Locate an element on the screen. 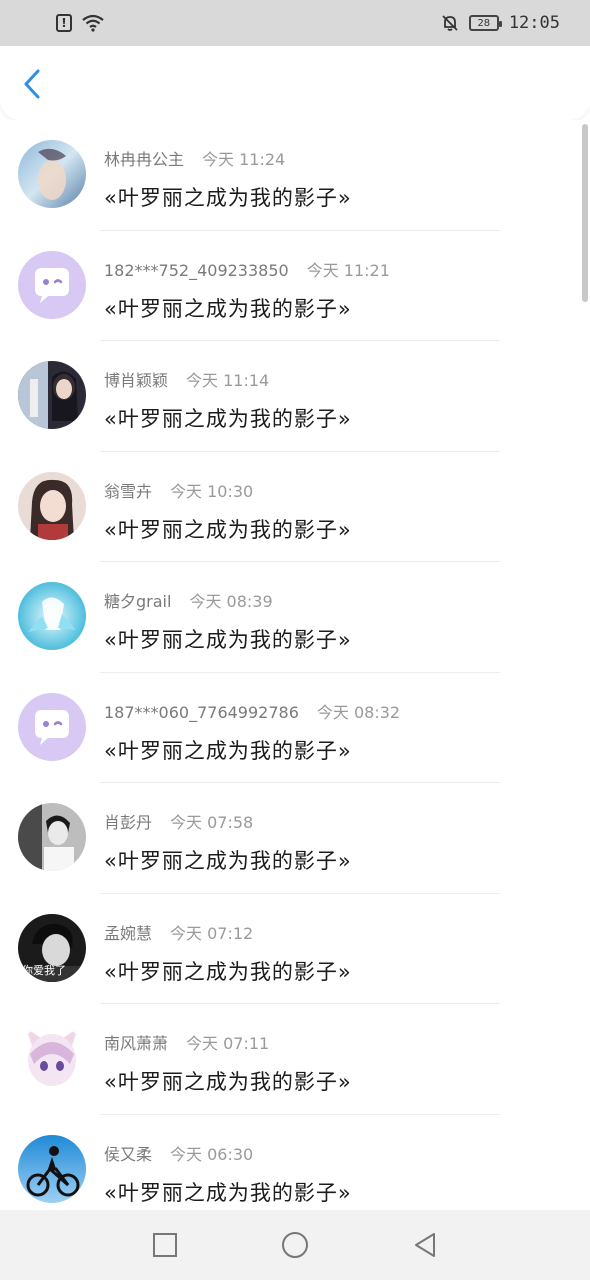 This screenshot has width=590, height=1280. recent-apps-button is located at coordinates (165, 1245).